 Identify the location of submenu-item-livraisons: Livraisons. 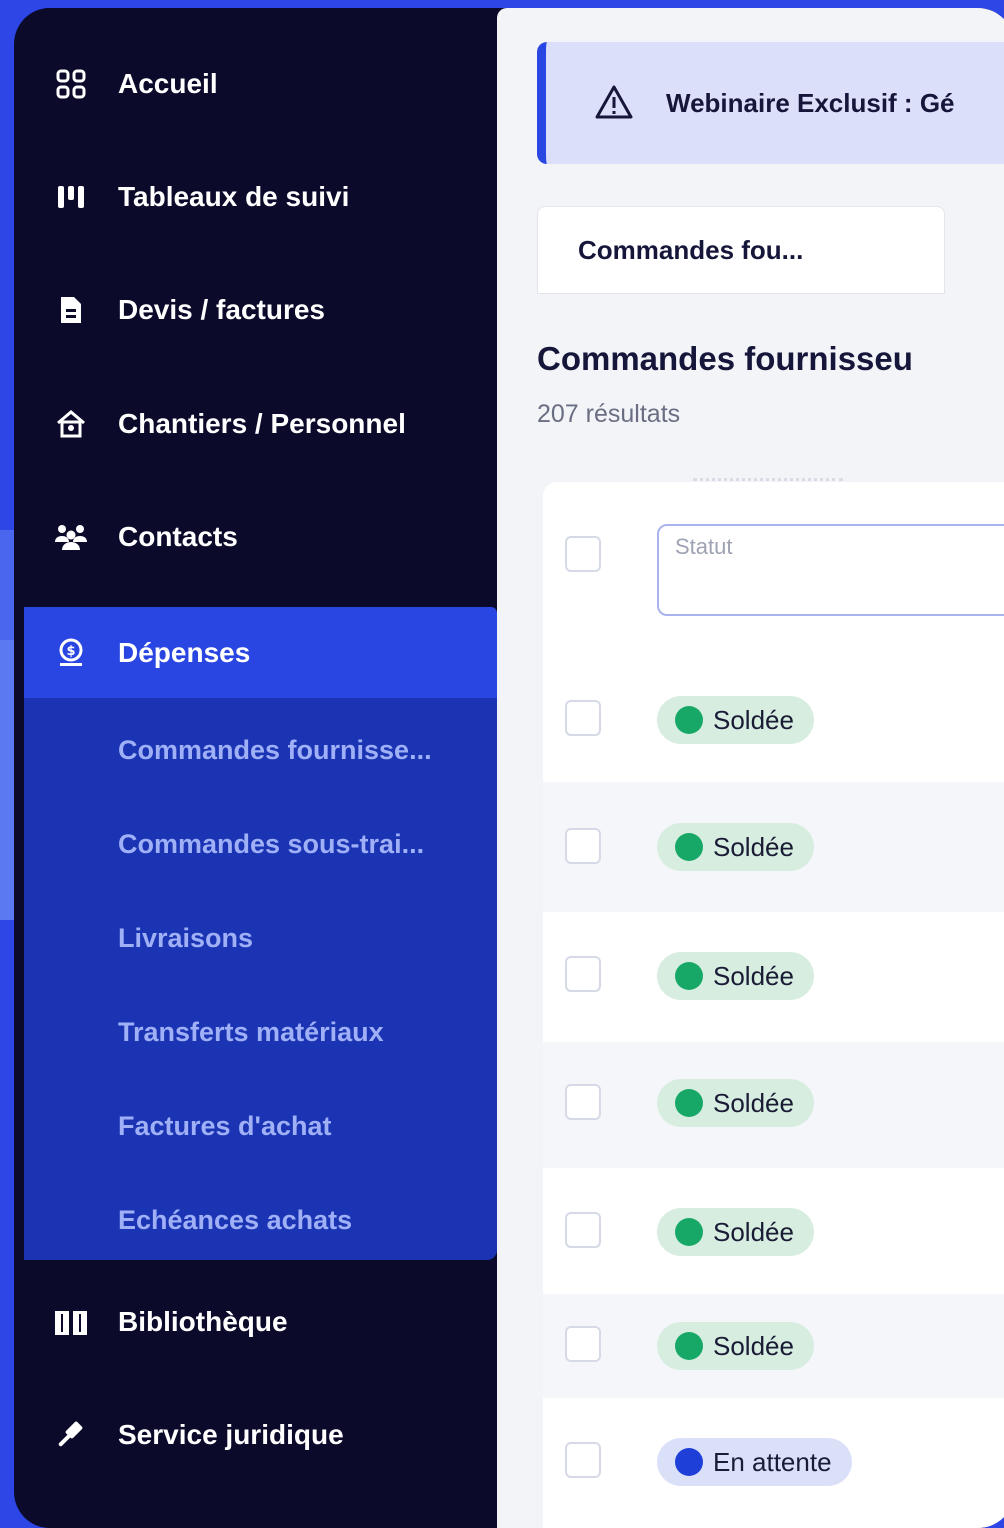
(185, 938).